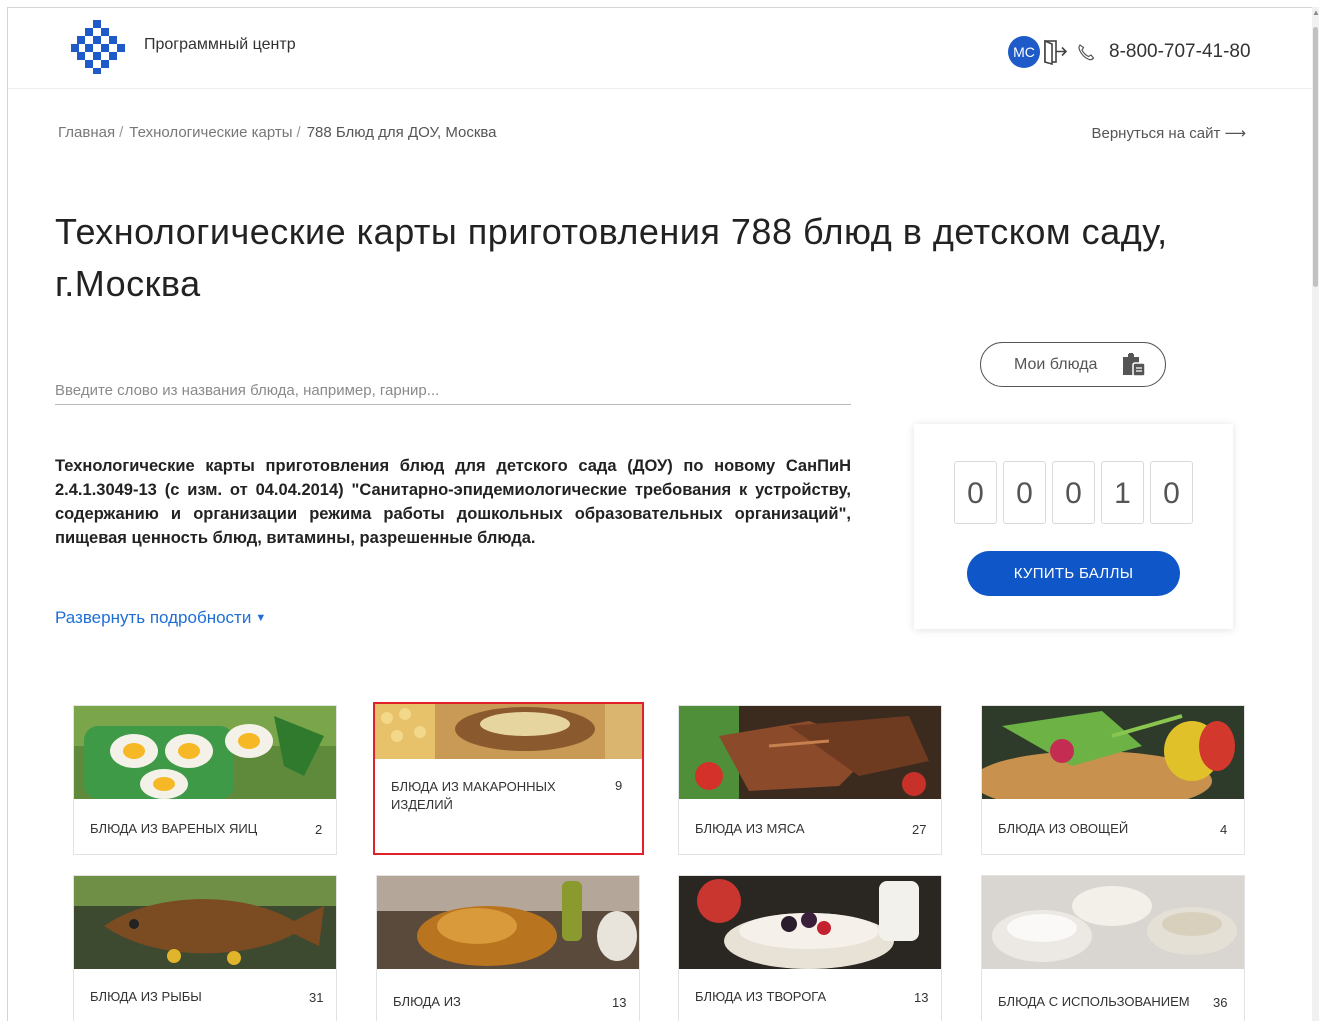  Describe the element at coordinates (427, 1001) in the screenshot. I see `category-name: Блюда из` at that location.